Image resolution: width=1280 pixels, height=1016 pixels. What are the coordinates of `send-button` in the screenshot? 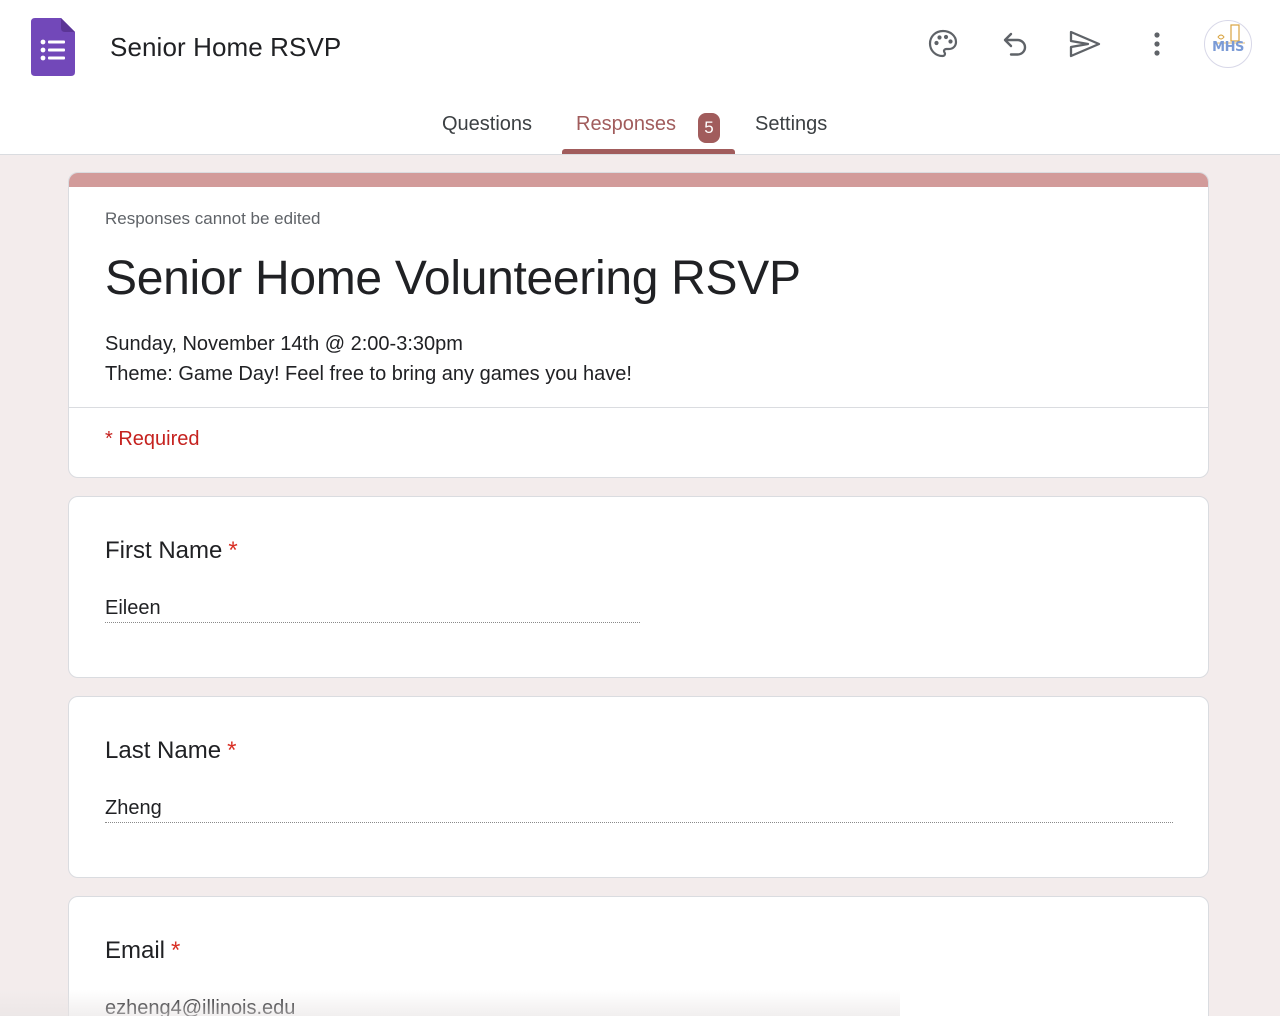 It's located at (1085, 44).